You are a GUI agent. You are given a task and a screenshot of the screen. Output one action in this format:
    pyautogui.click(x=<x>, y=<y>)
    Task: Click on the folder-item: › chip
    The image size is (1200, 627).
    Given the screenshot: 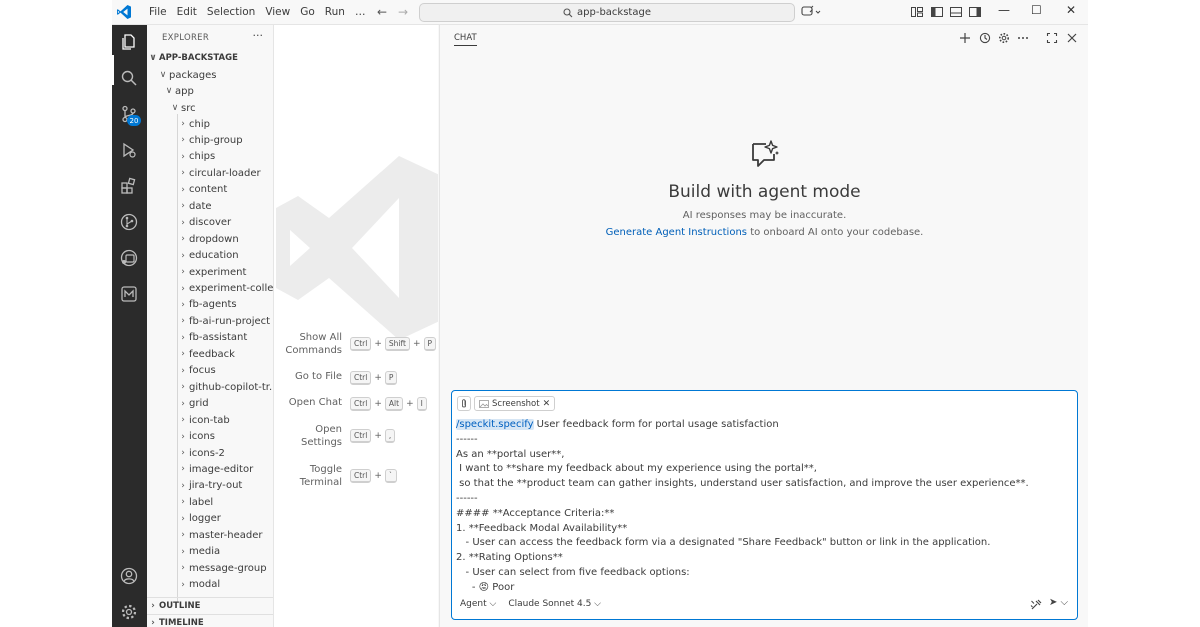 What is the action you would take?
    pyautogui.click(x=210, y=124)
    